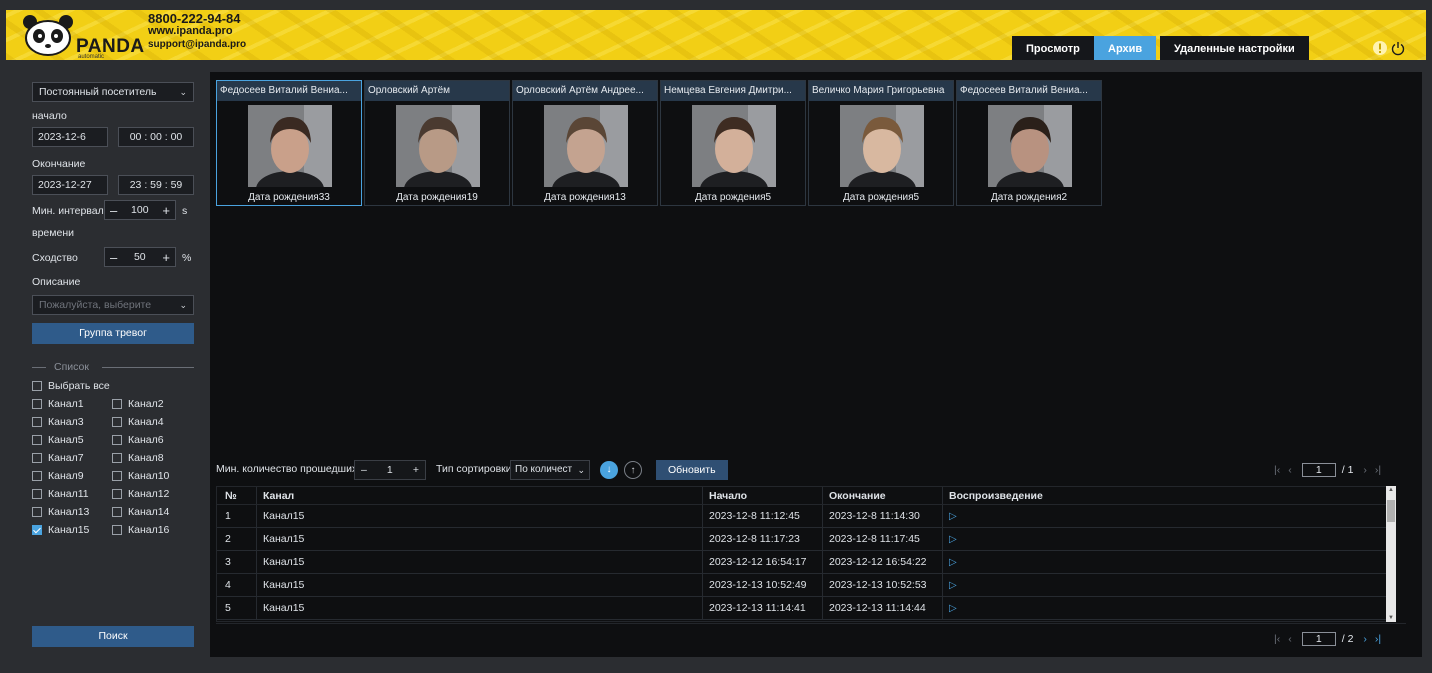 Image resolution: width=1432 pixels, height=673 pixels. Describe the element at coordinates (156, 185) in the screenshot. I see `end-time-field: 23 : 59 : 59` at that location.